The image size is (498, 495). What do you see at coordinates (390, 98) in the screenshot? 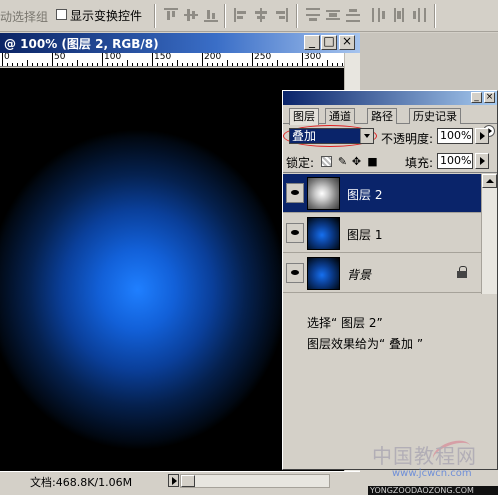
I see `palette-title-bar: _ ×` at bounding box center [390, 98].